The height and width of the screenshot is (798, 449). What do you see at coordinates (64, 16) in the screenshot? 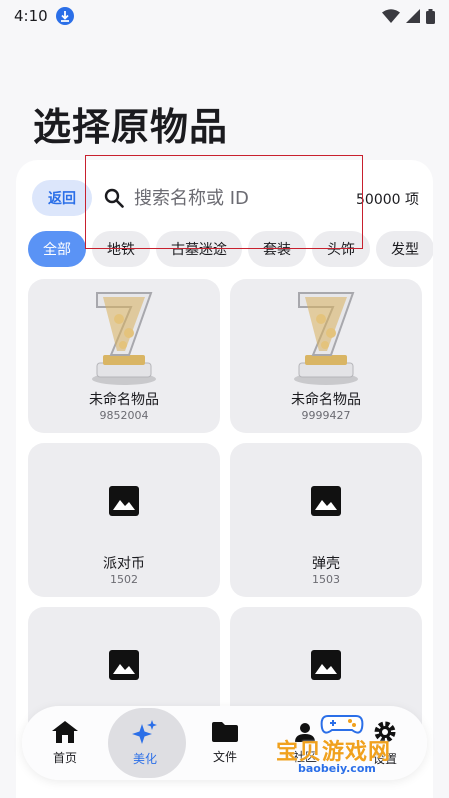
I see `download-icon` at bounding box center [64, 16].